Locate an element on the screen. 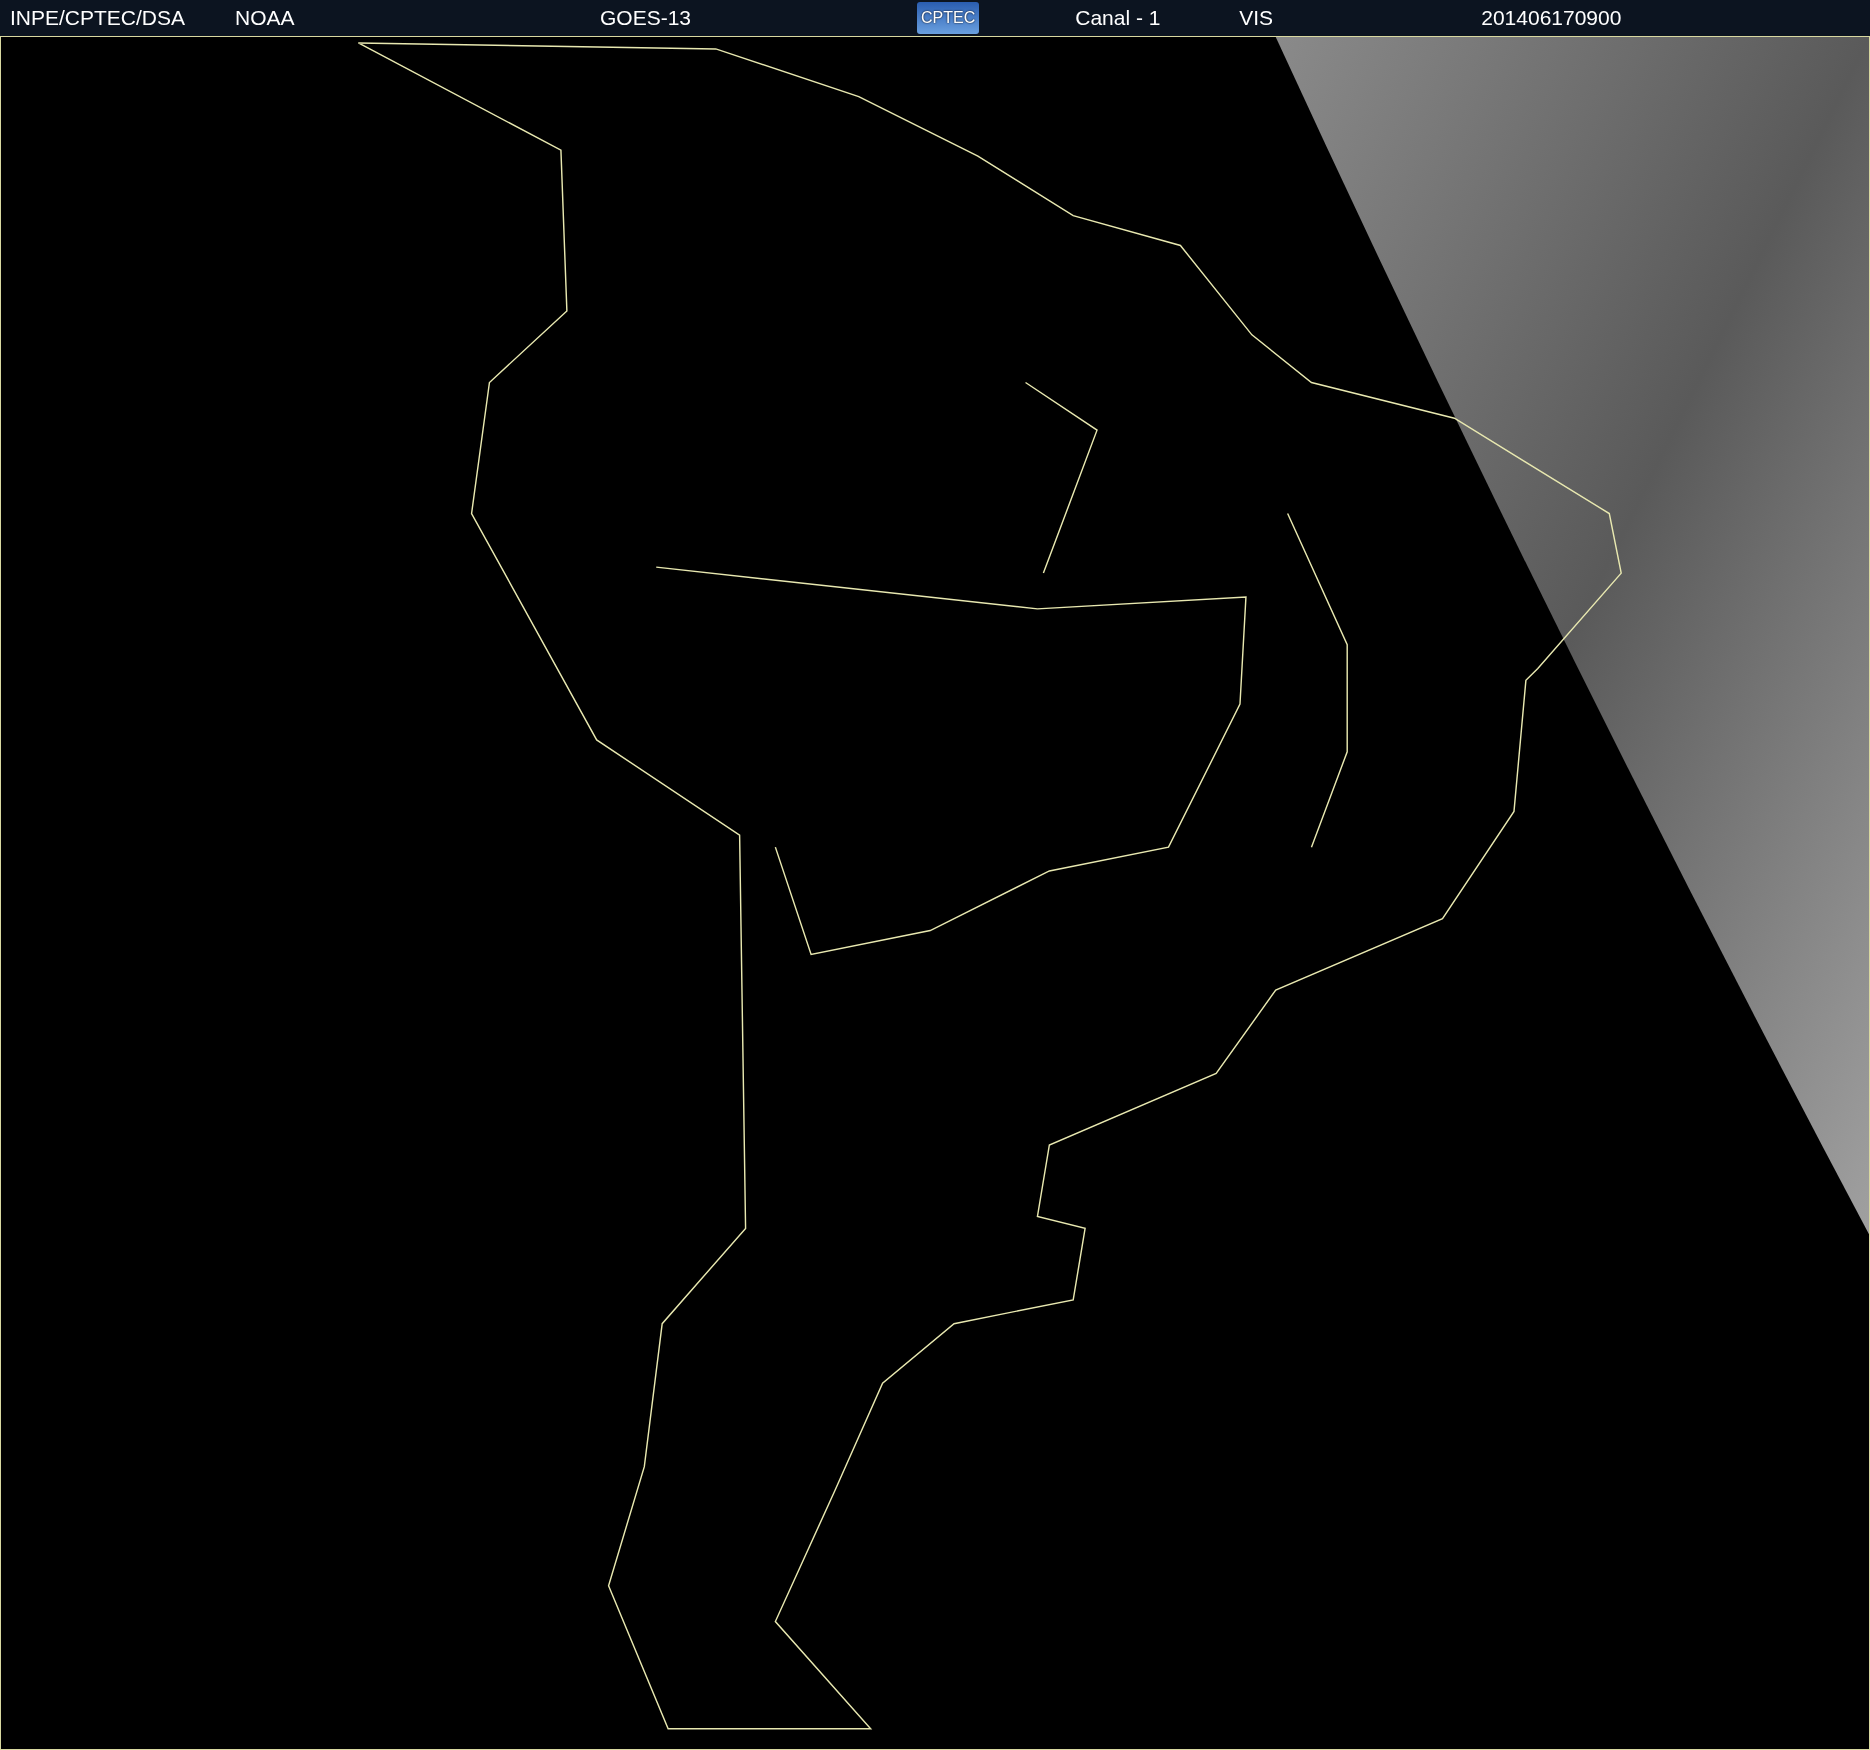 The width and height of the screenshot is (1870, 1750). logo: CPTEC is located at coordinates (948, 18).